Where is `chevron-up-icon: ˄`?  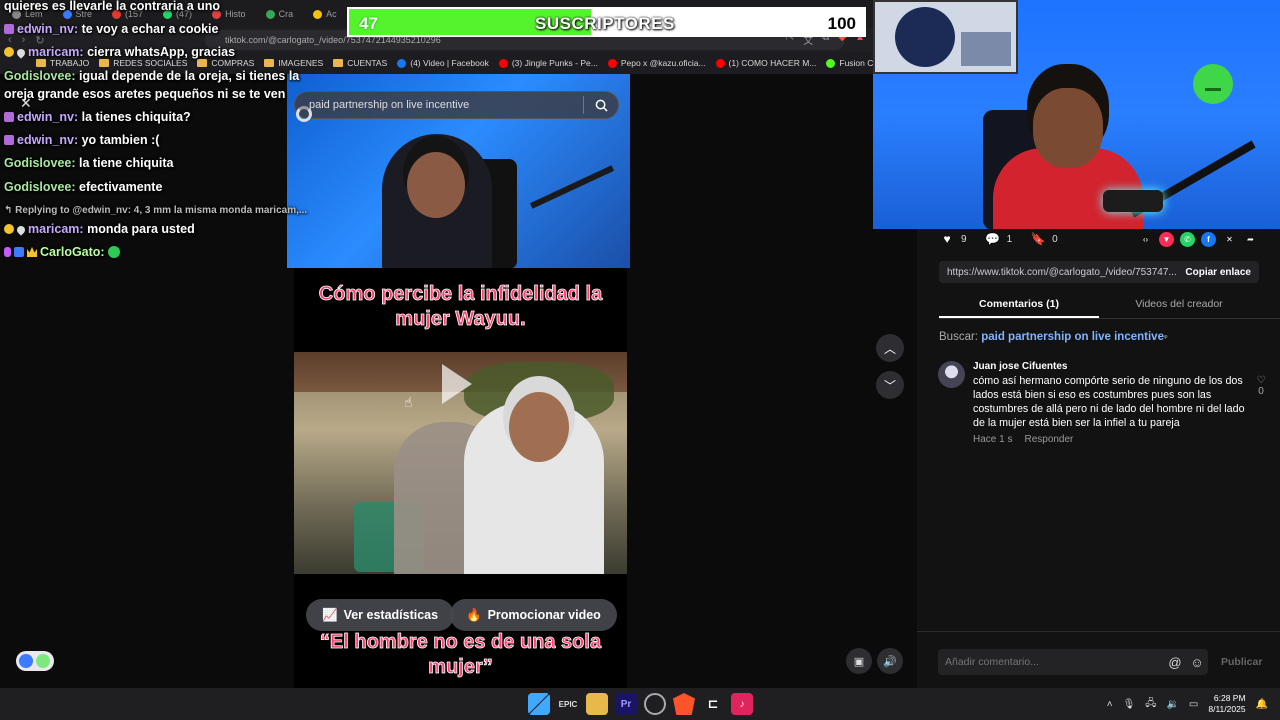
chevron-up-icon: ˄ is located at coordinates (1110, 704).